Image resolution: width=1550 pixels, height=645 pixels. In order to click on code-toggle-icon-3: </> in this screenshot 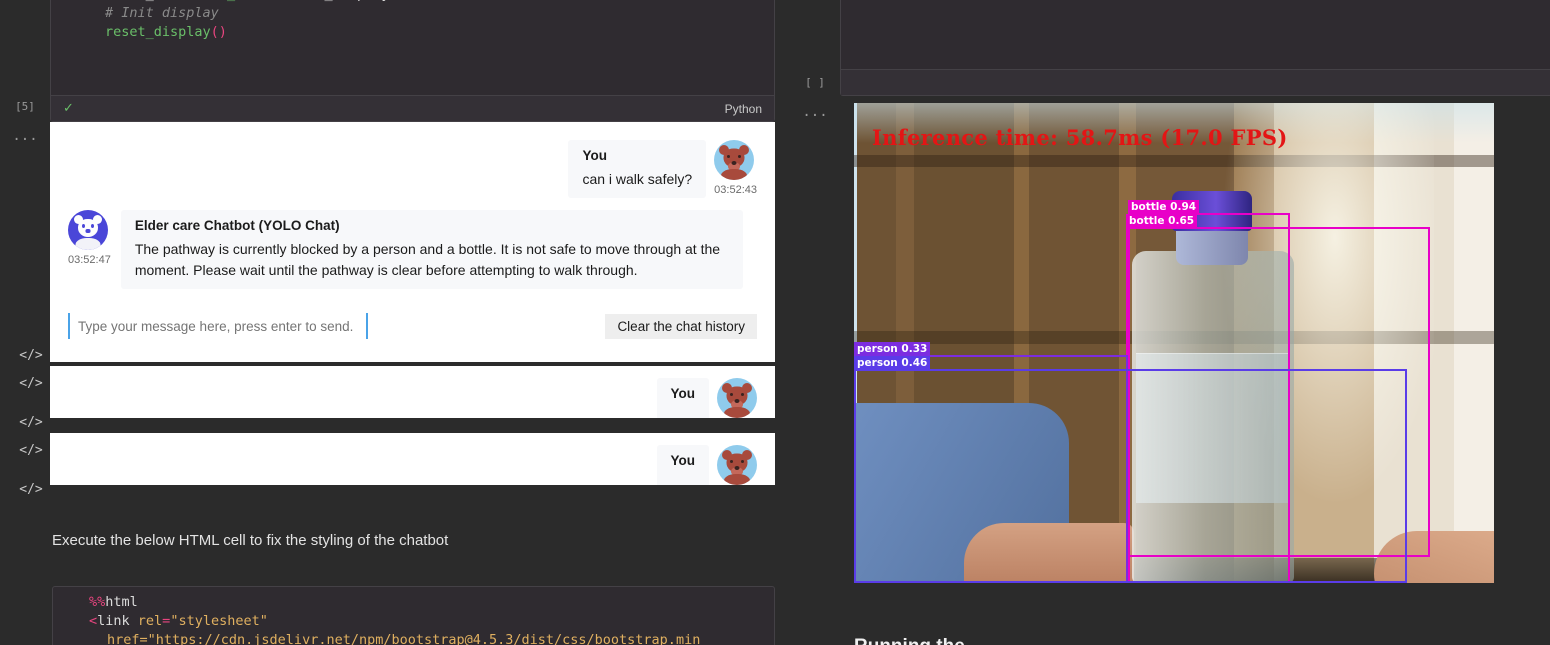, I will do `click(31, 422)`.